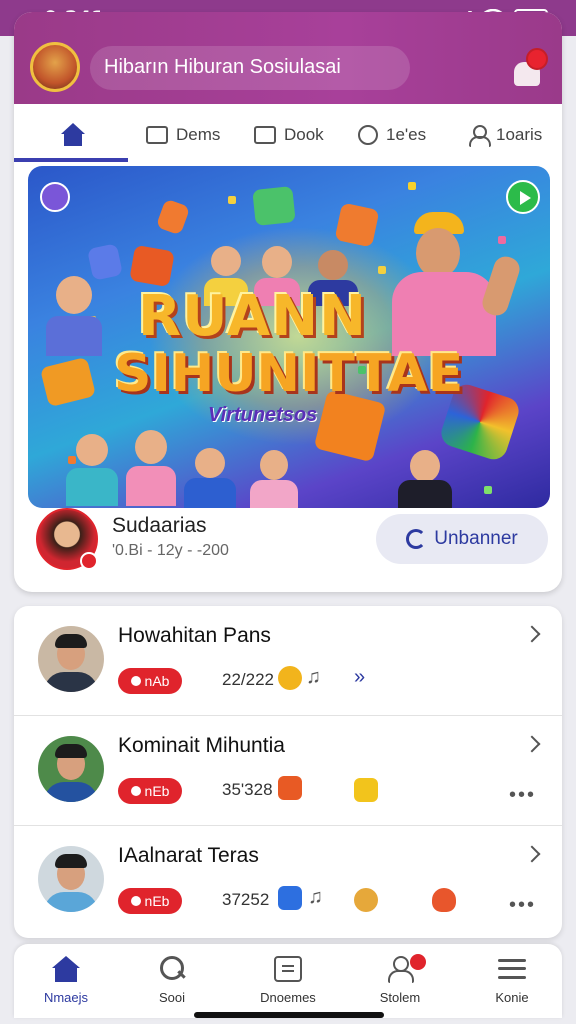  I want to click on banner-title-line2: SIHUNITTAE, so click(289, 374).